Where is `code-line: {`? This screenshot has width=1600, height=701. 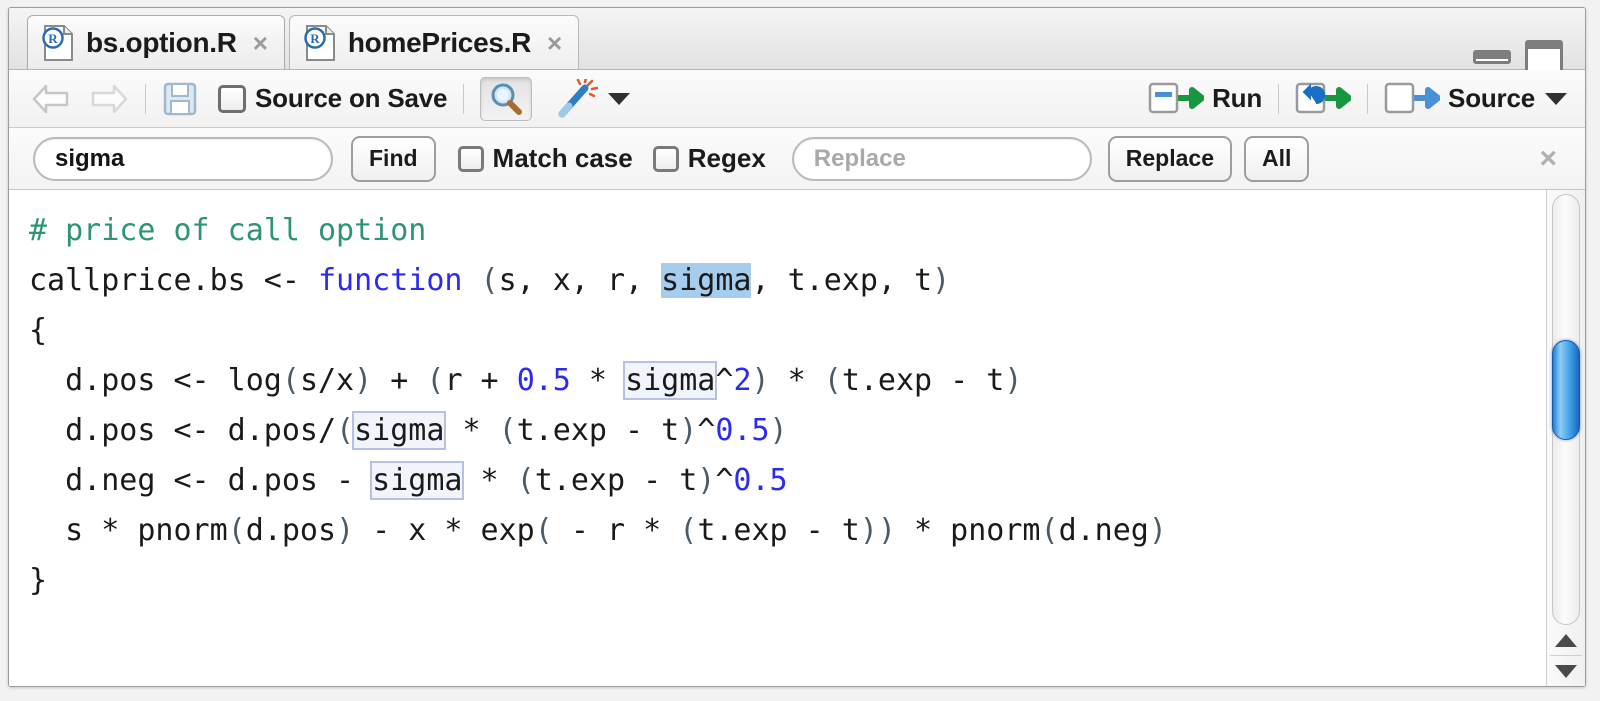
code-line: { is located at coordinates (38, 330).